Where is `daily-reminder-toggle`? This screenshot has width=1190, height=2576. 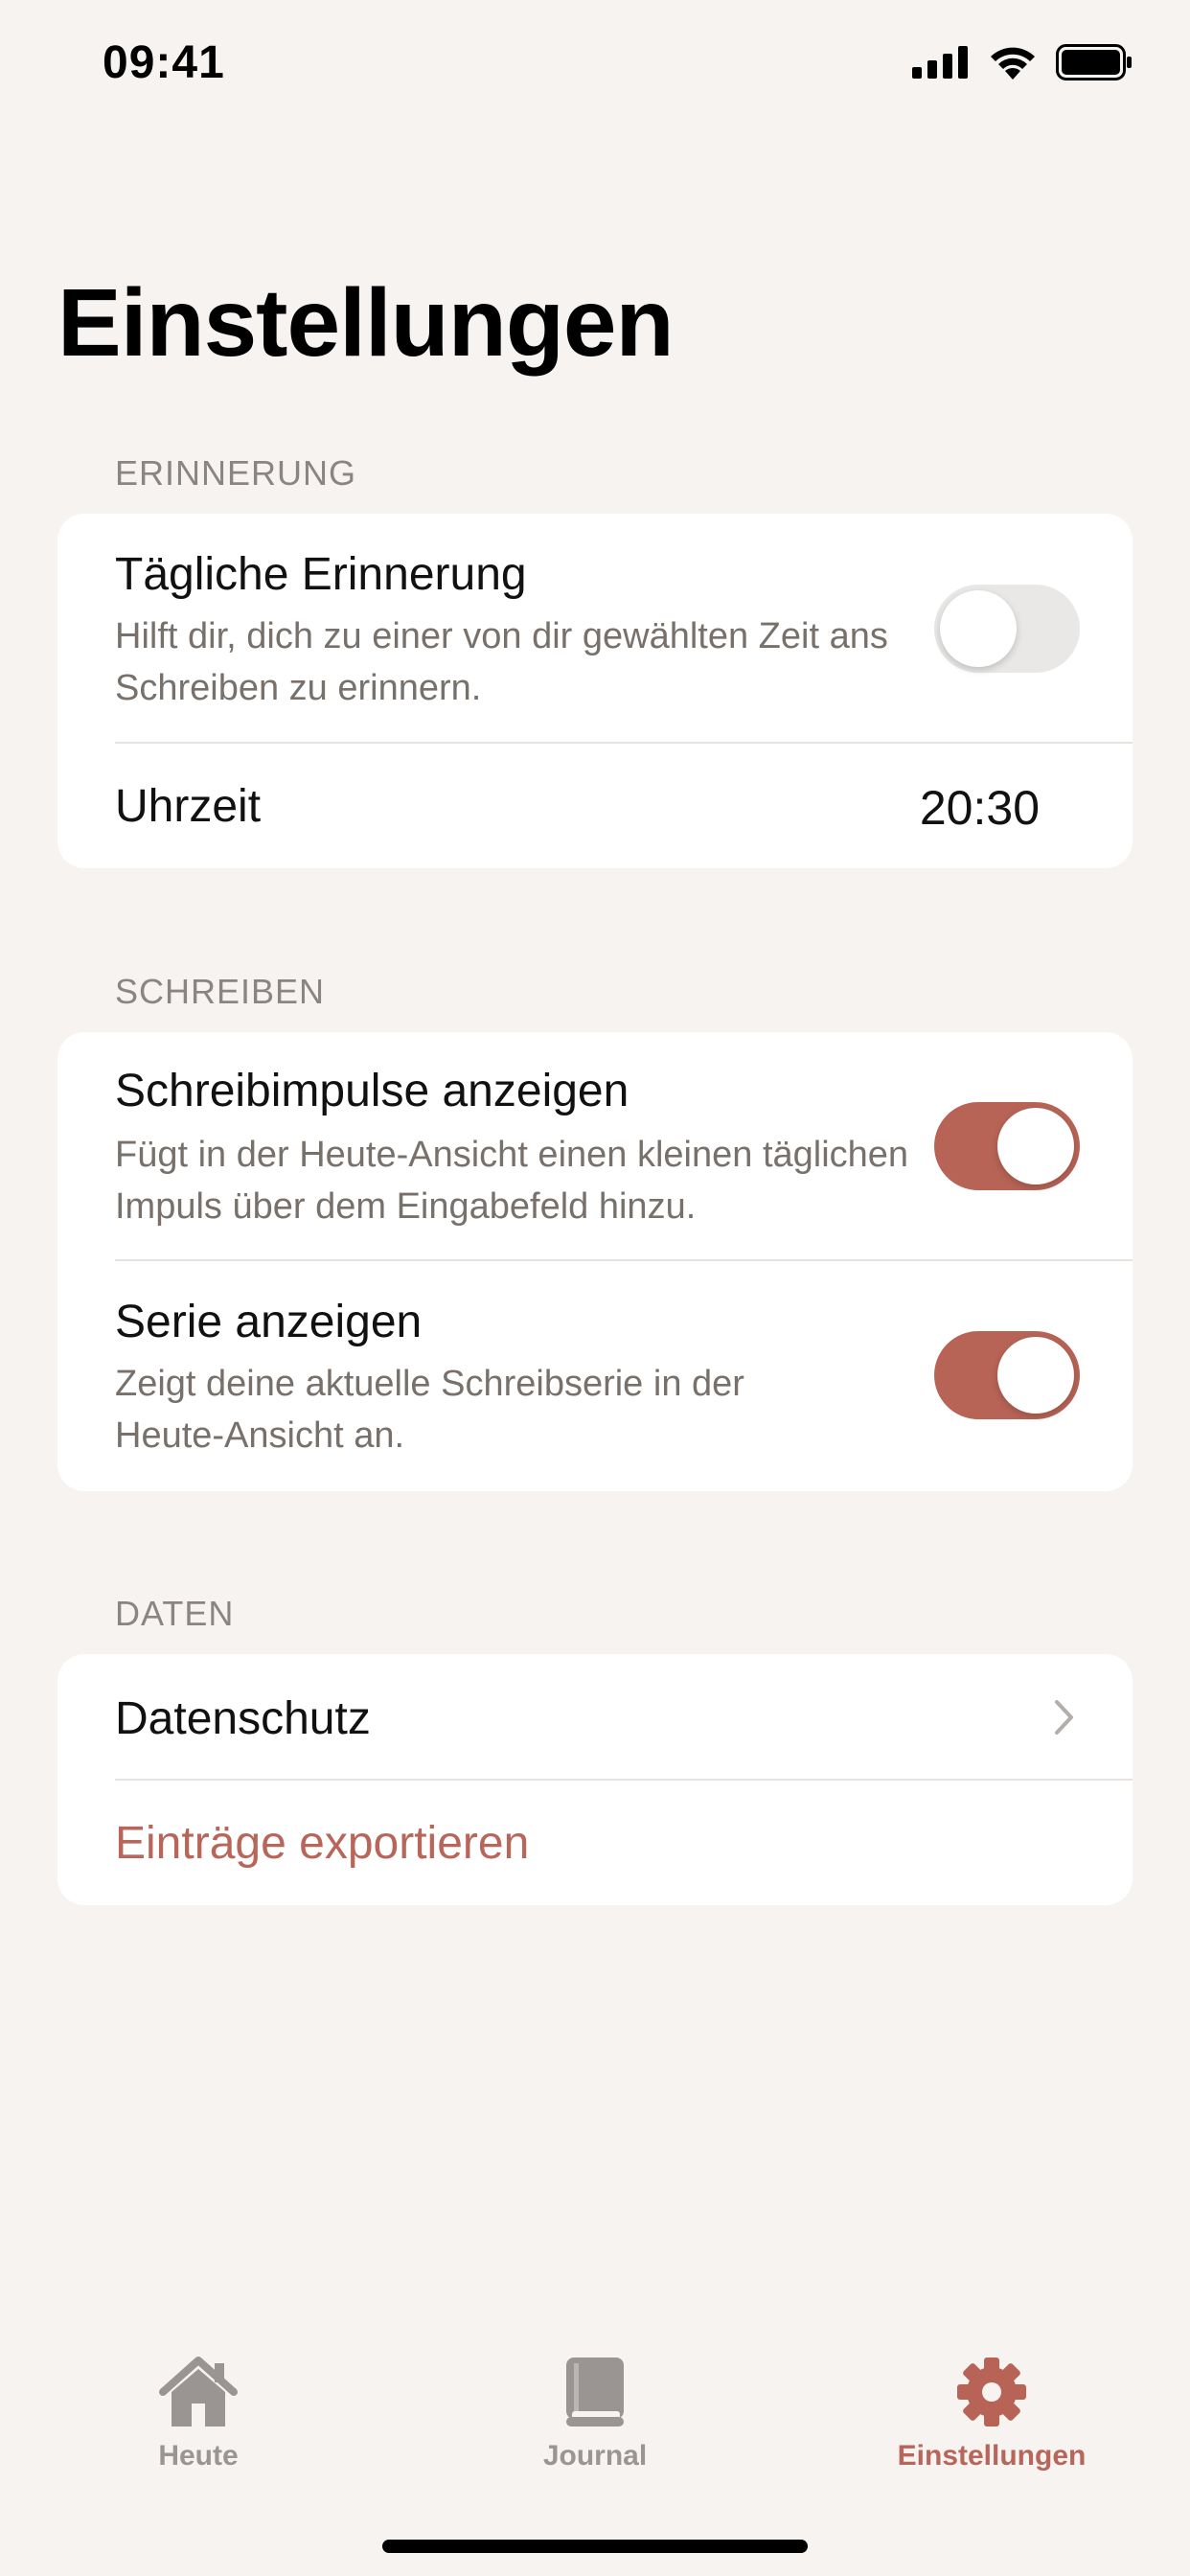
daily-reminder-toggle is located at coordinates (1007, 629).